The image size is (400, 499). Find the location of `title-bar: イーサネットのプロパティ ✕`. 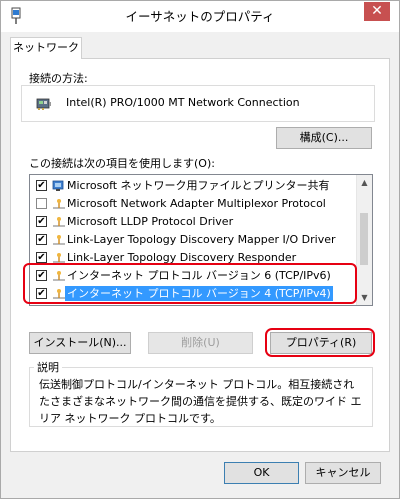

title-bar: イーサネットのプロパティ ✕ is located at coordinates (200, 16).